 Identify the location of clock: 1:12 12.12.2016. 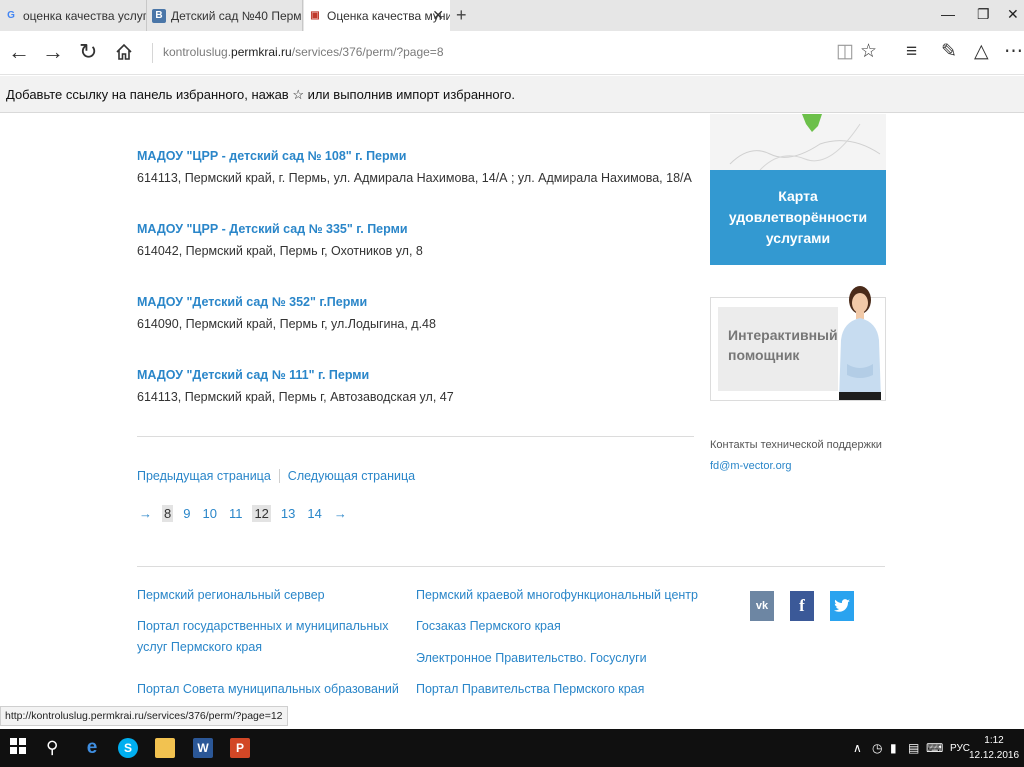
(994, 748).